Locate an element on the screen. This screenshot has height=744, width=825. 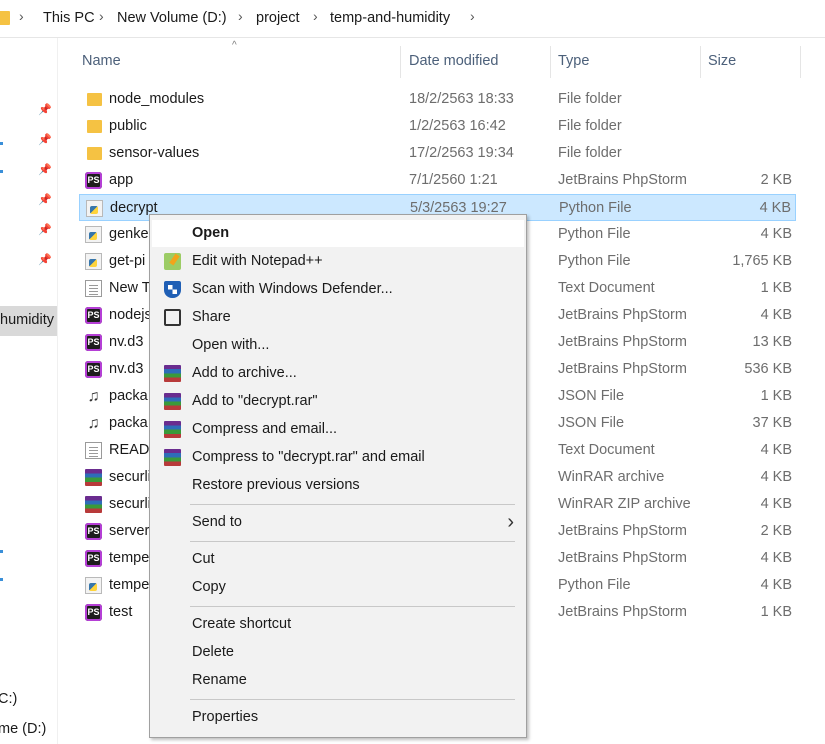
breadcrumb-temp-and-humidity: temp-and-humidity is located at coordinates (390, 18).